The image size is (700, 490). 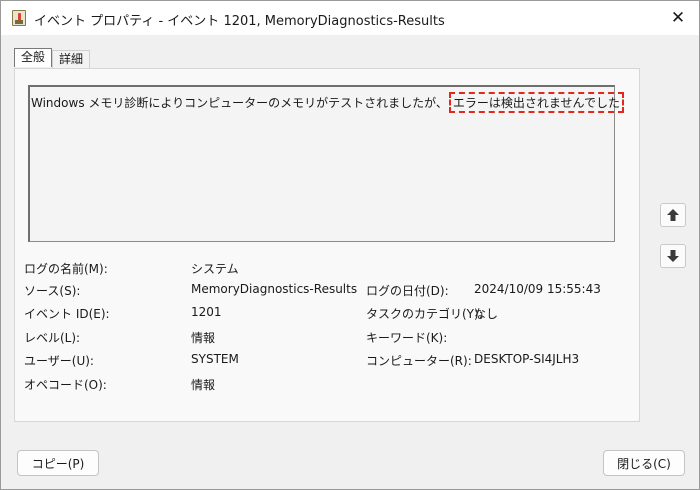 I want to click on highlighted-result-text: エラーは検出されませんでした, so click(x=536, y=102).